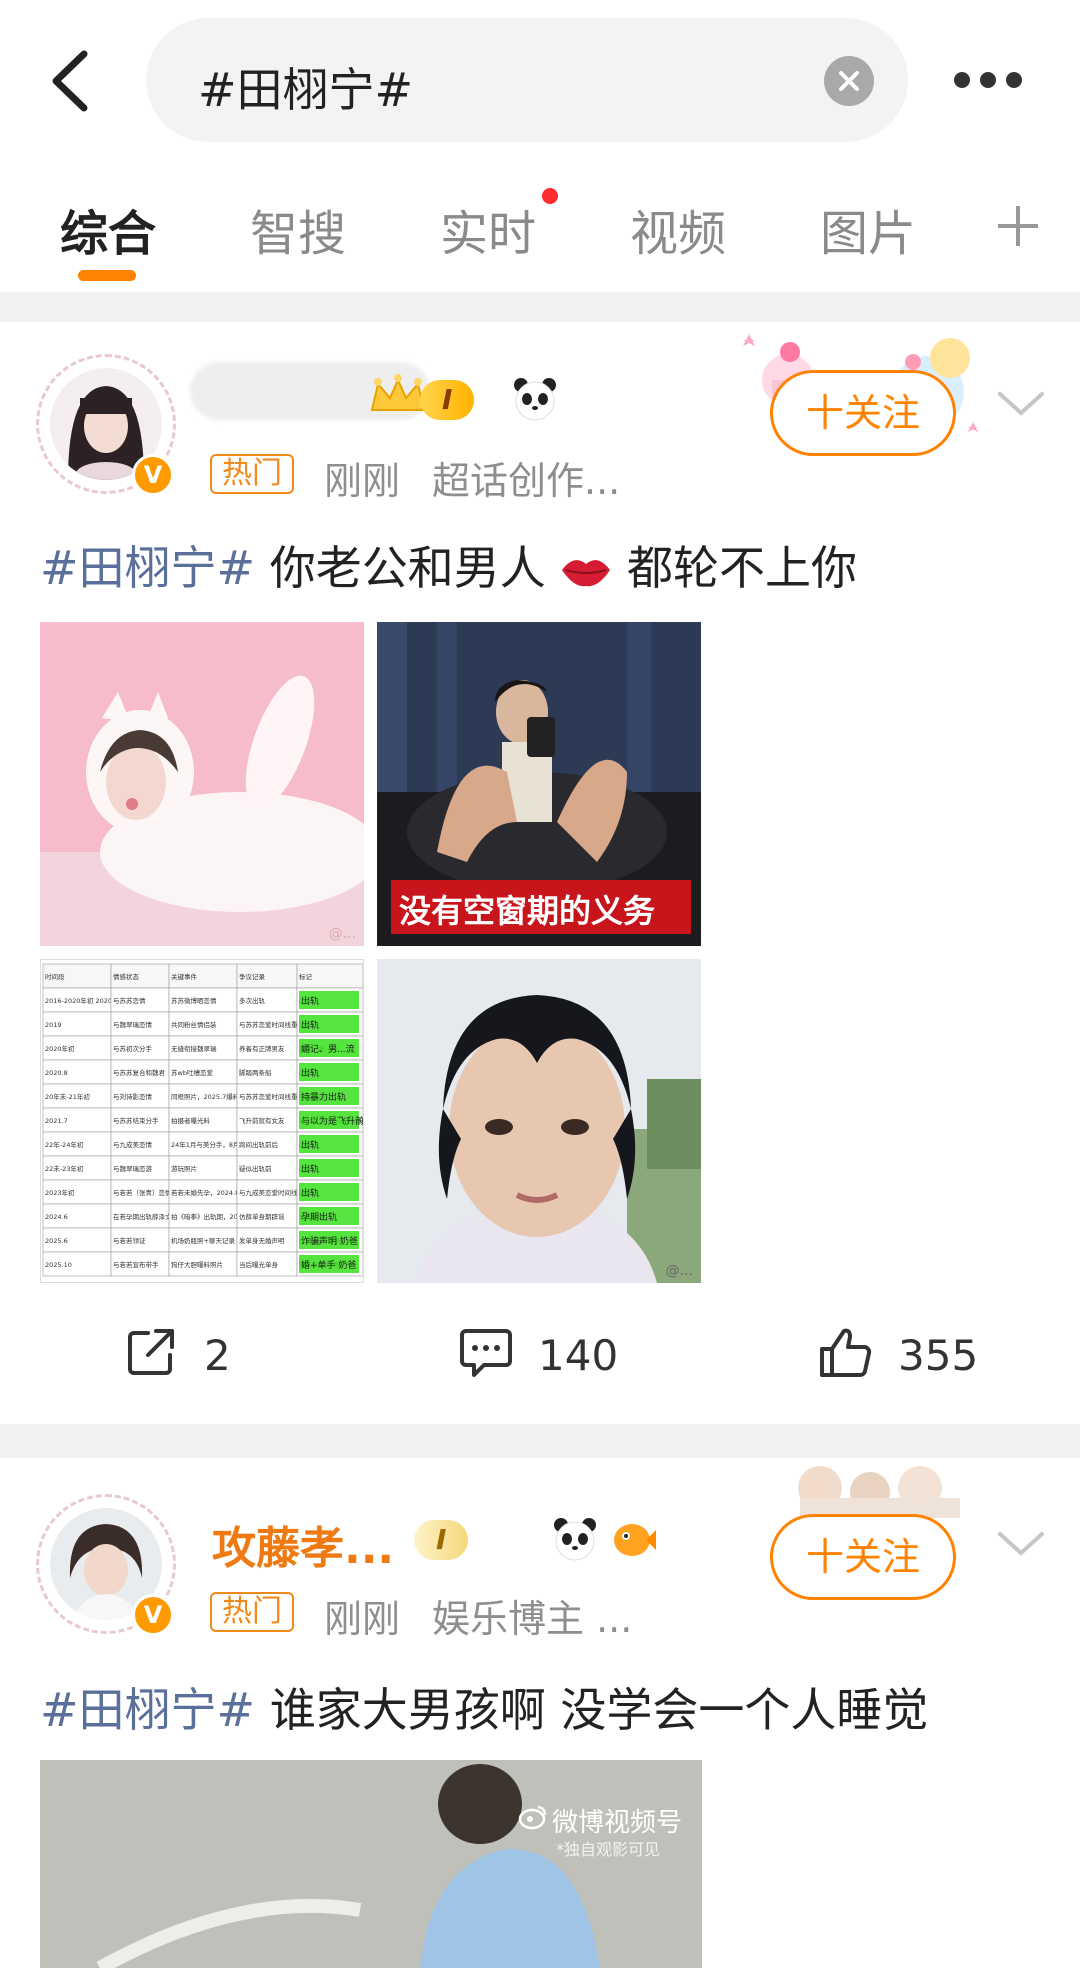 The height and width of the screenshot is (1968, 1080). I want to click on table-cell: 与九成美恋情, so click(133, 1144).